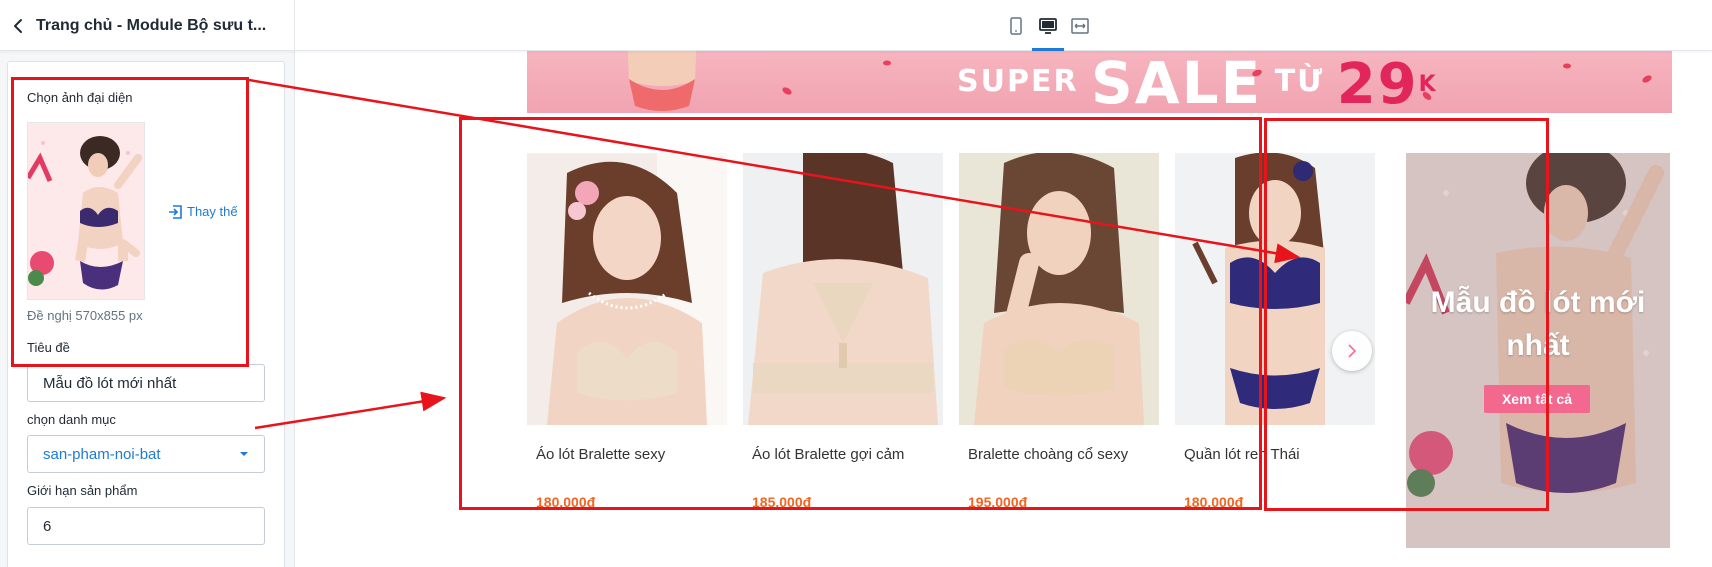  I want to click on limit-input, so click(146, 526).